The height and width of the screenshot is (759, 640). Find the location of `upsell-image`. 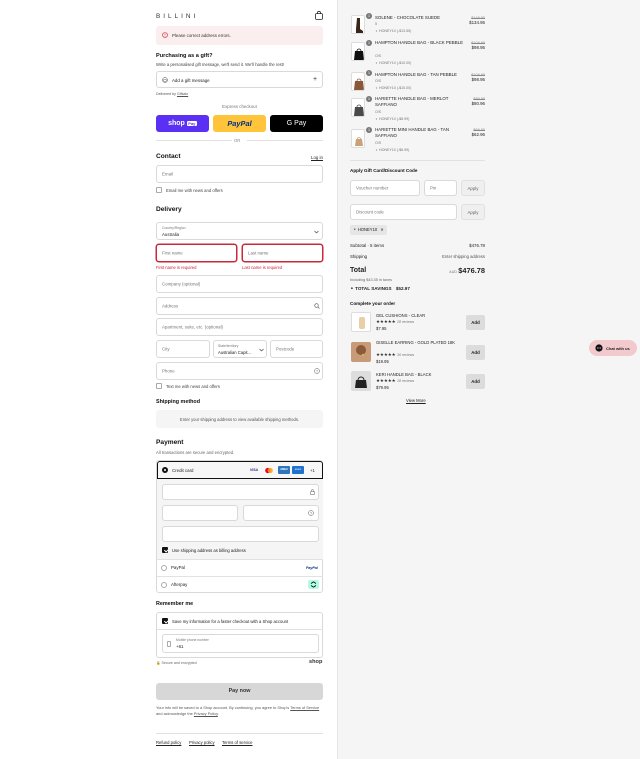

upsell-image is located at coordinates (361, 352).